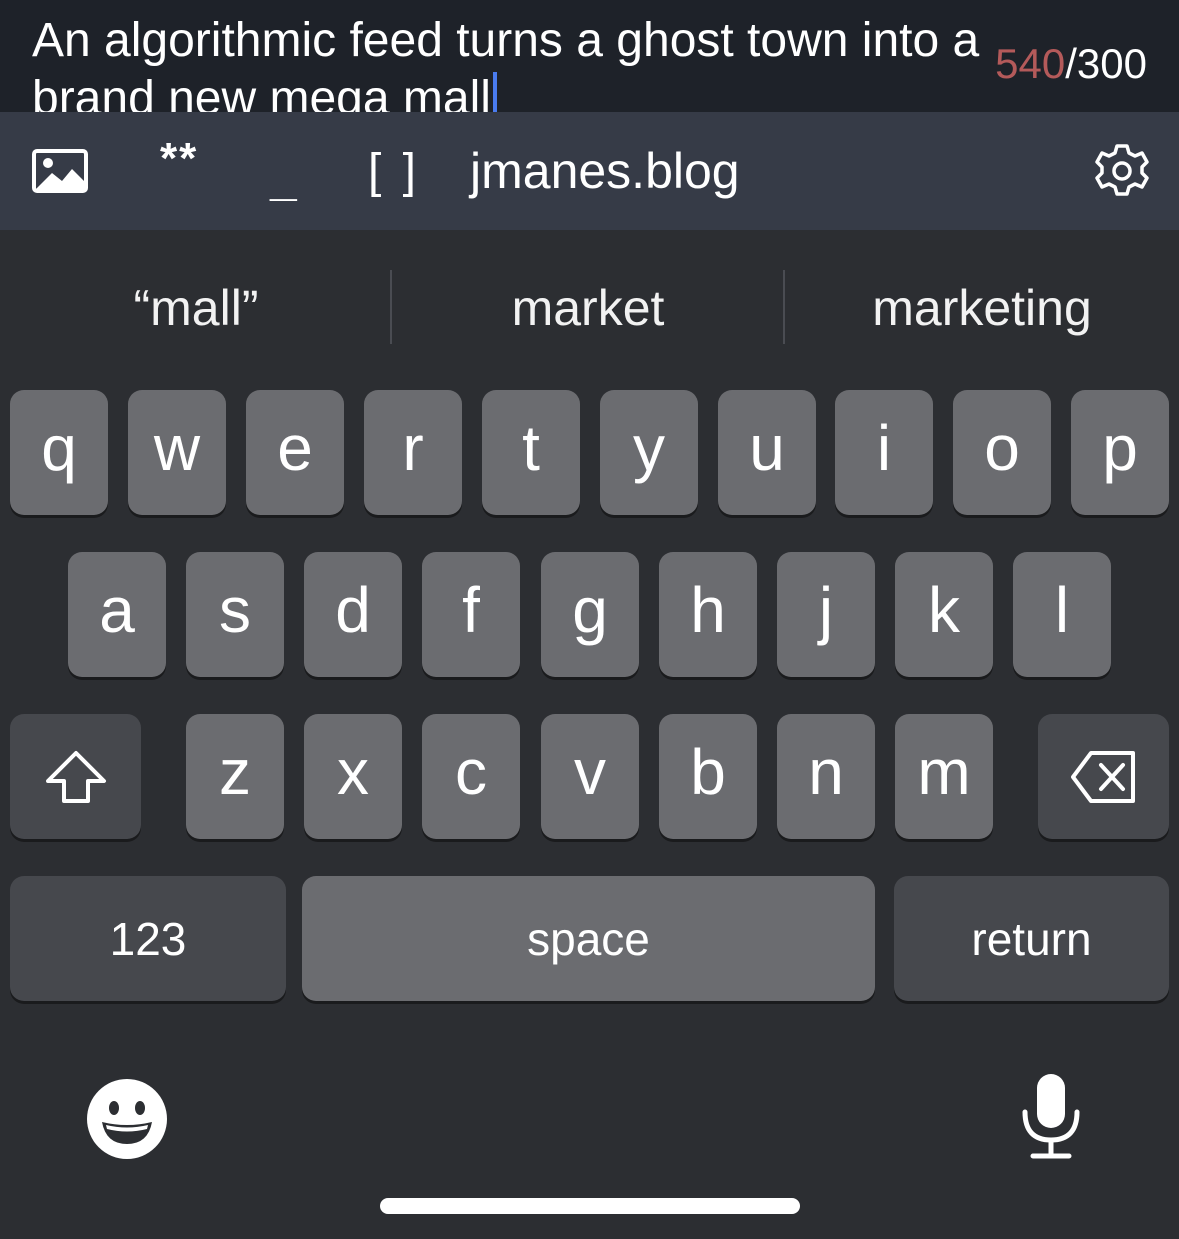 The height and width of the screenshot is (1239, 1179). I want to click on key-e: e, so click(295, 452).